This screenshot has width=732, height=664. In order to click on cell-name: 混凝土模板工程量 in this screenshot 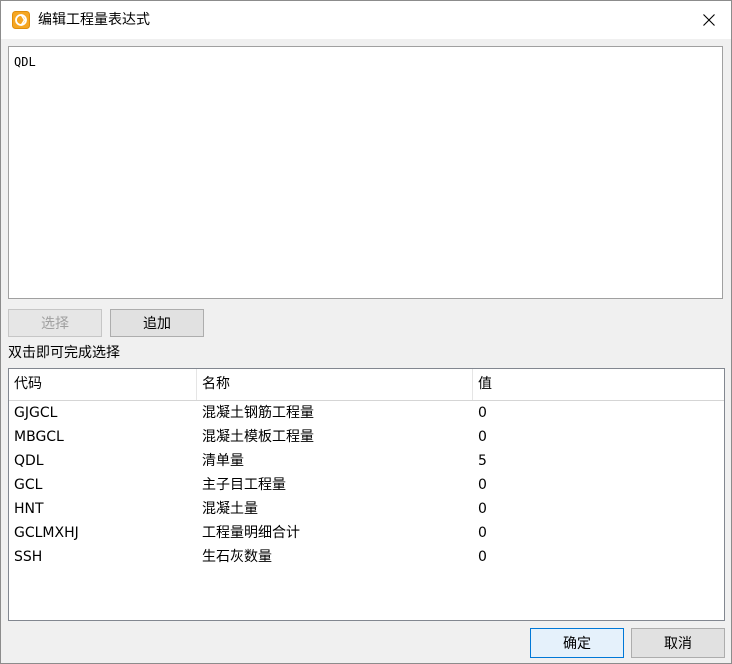, I will do `click(258, 437)`.